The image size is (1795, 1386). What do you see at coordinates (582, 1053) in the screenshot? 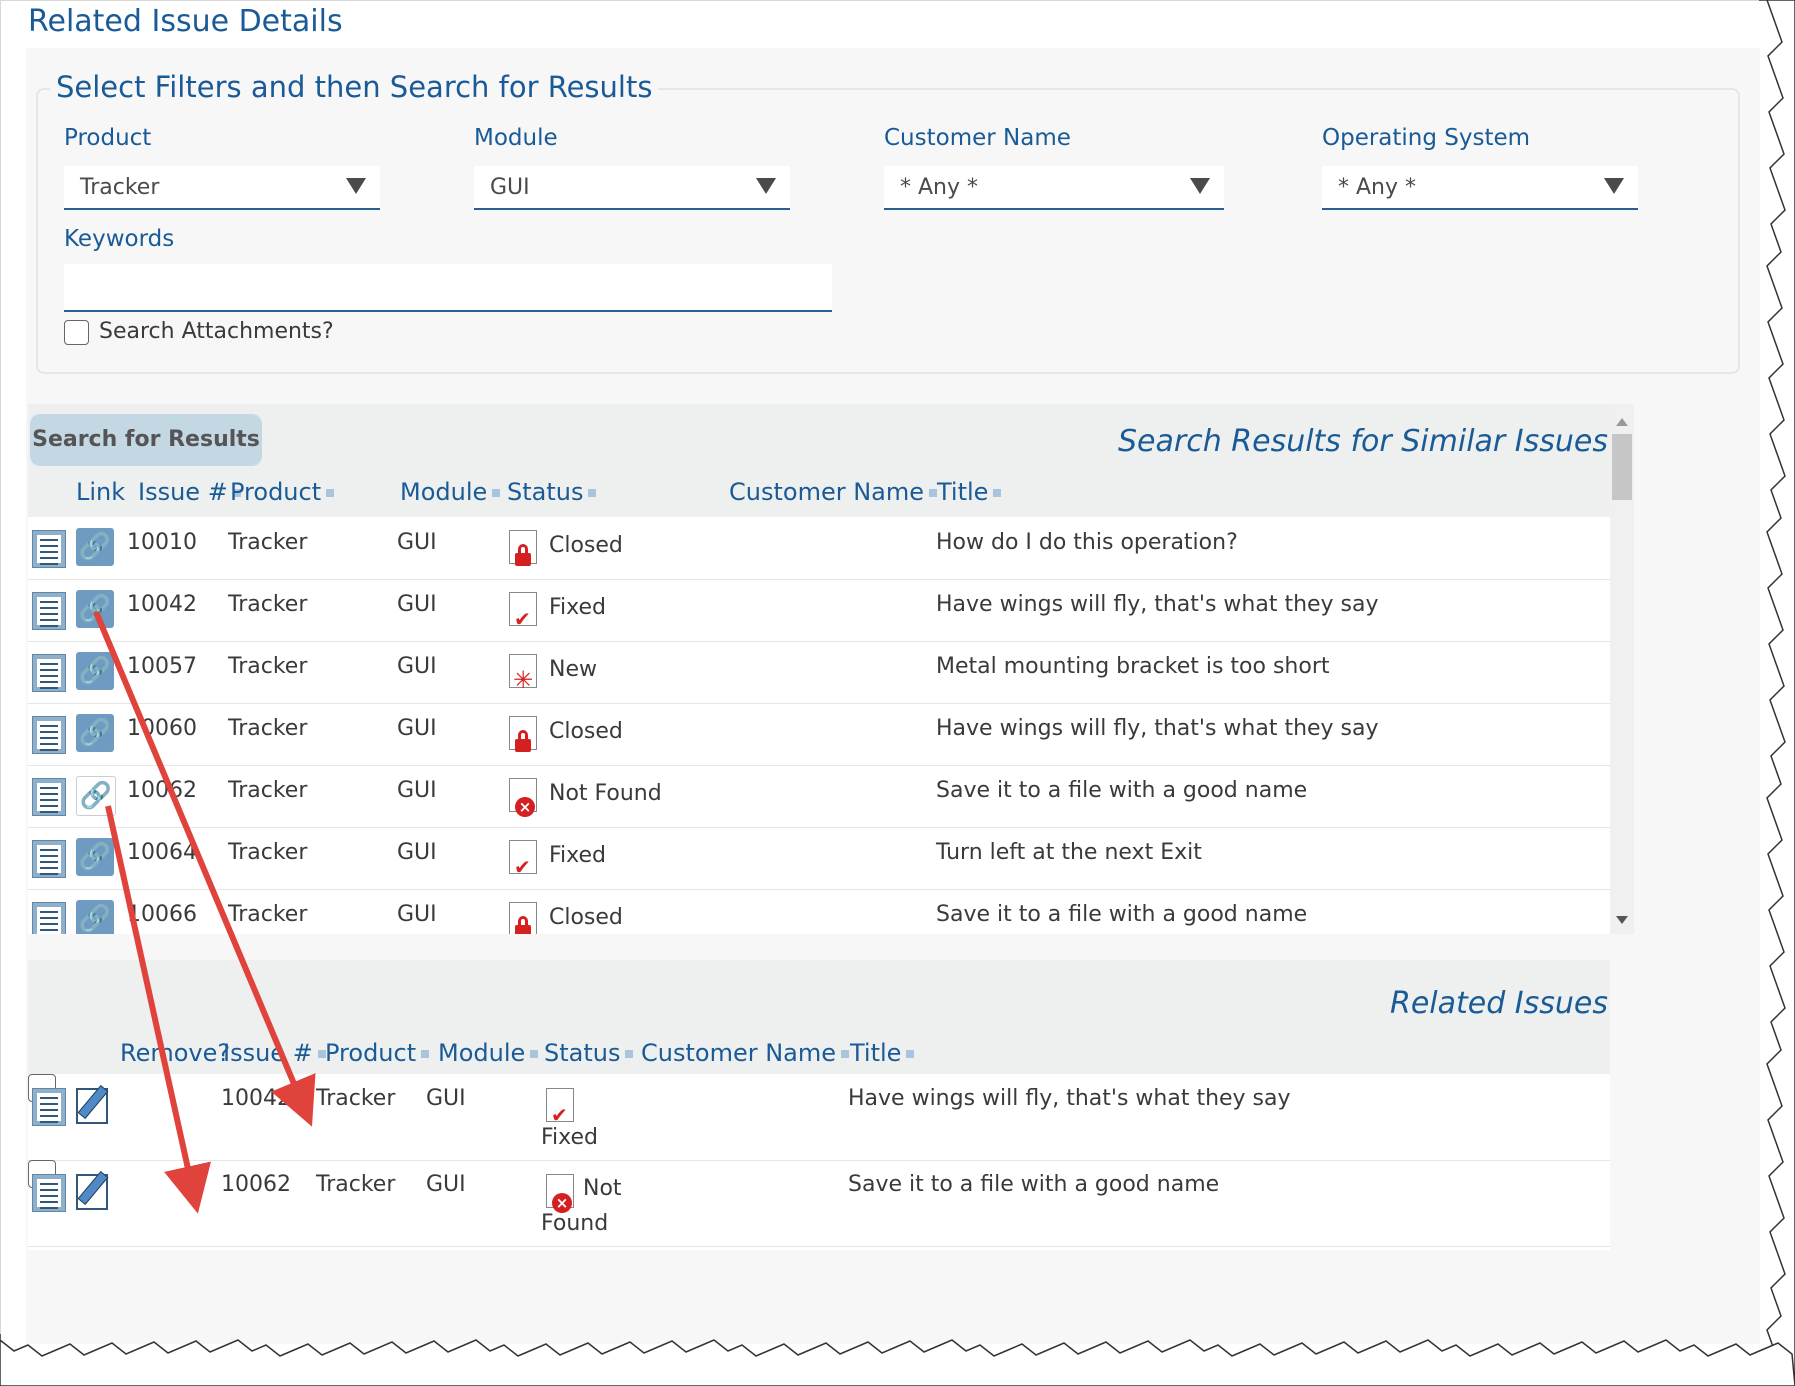
I see `col-header-status-label: Status` at bounding box center [582, 1053].